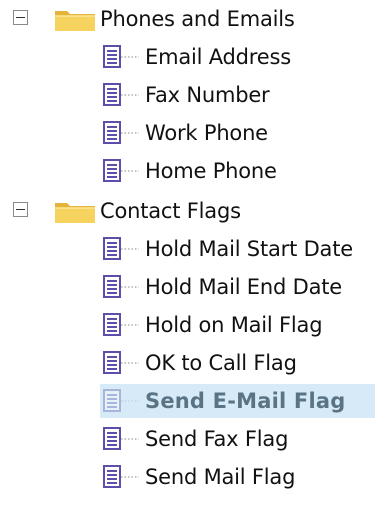  What do you see at coordinates (170, 211) in the screenshot?
I see `tree-group-label: Contact Flags` at bounding box center [170, 211].